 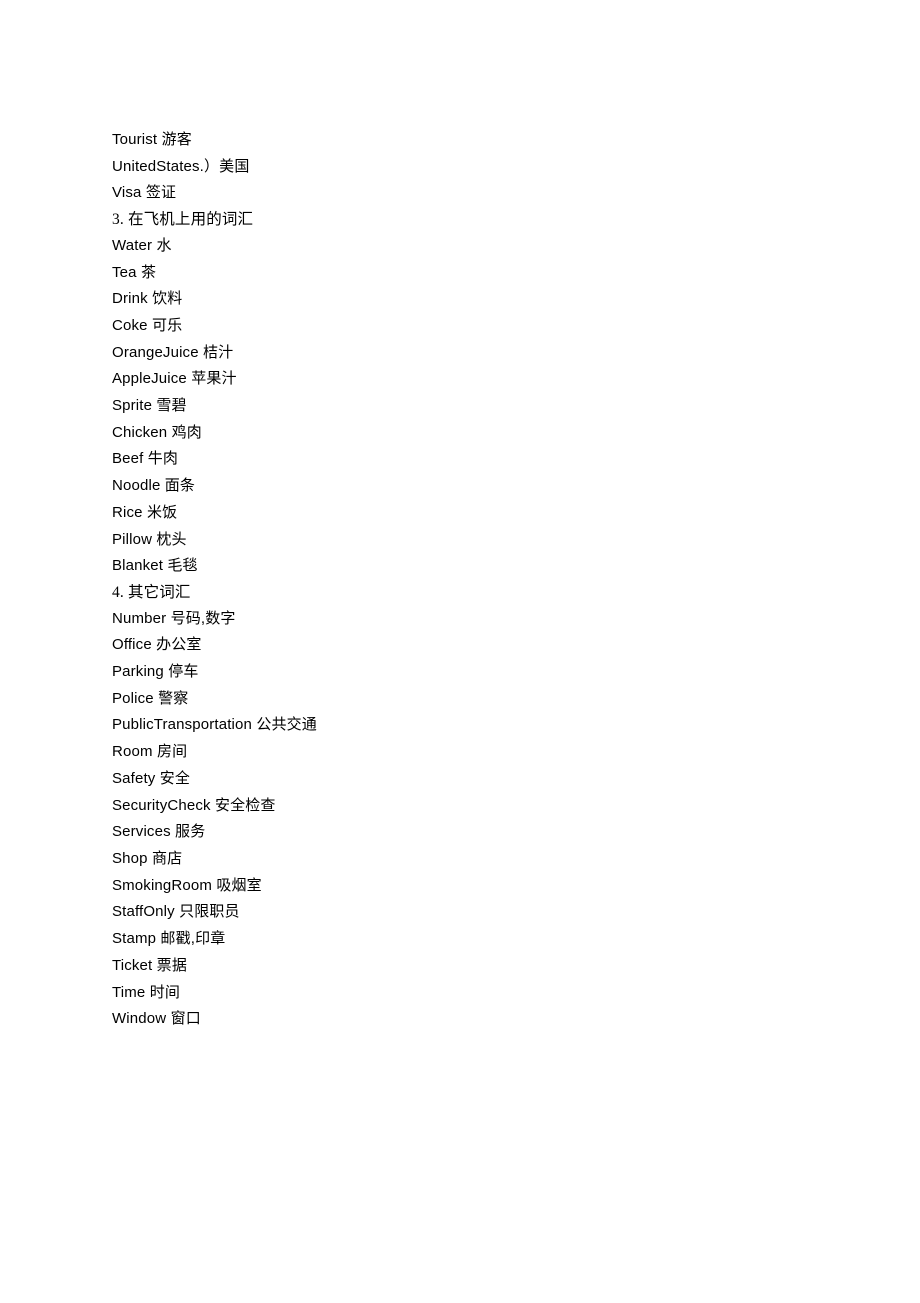 I want to click on line-drink: Drink 饮料, so click(x=147, y=299).